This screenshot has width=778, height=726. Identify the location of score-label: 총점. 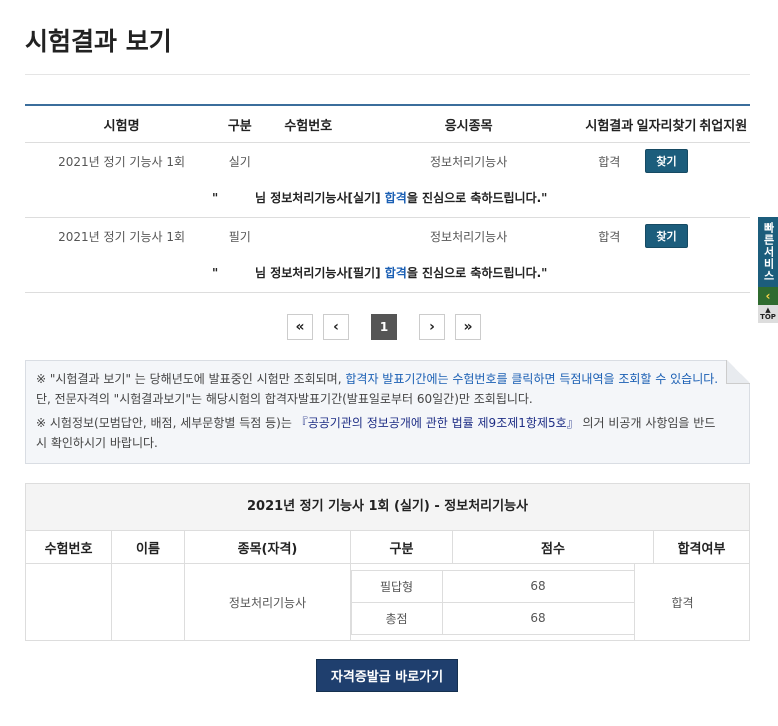
(397, 618).